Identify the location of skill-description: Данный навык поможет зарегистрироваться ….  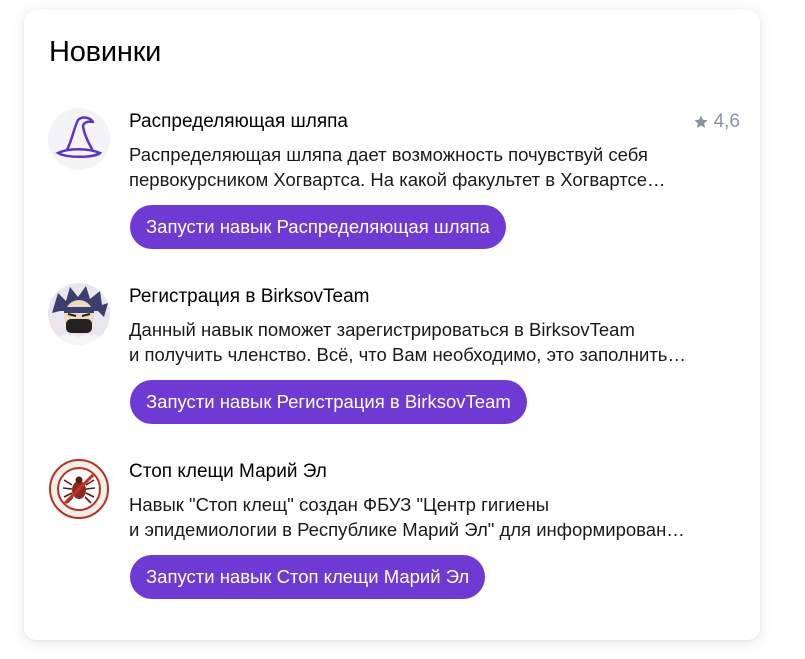
(434, 342).